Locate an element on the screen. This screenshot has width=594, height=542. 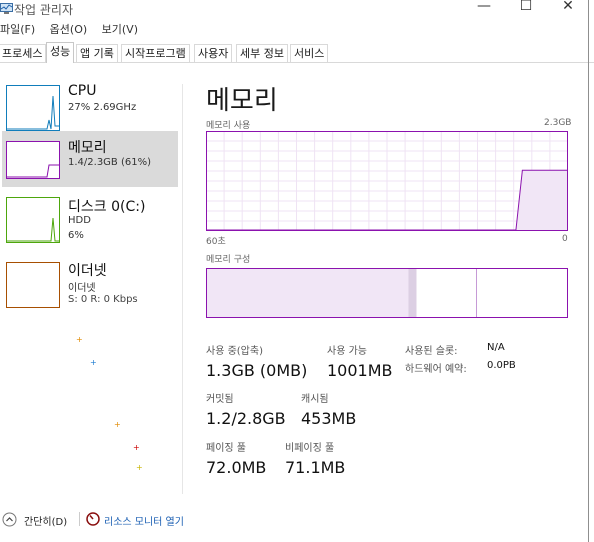
memory-usage-graph is located at coordinates (387, 181).